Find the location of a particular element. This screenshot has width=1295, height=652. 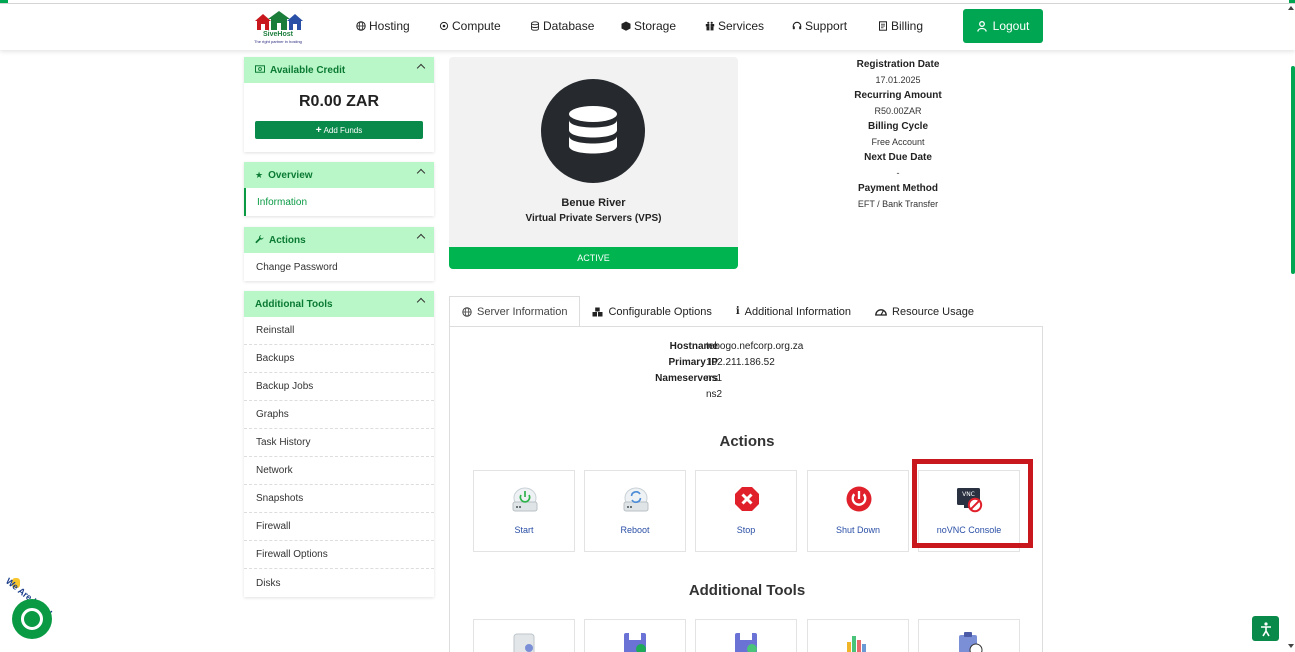

sidebar-item-firewall-options: Firewall Options is located at coordinates (339, 555).